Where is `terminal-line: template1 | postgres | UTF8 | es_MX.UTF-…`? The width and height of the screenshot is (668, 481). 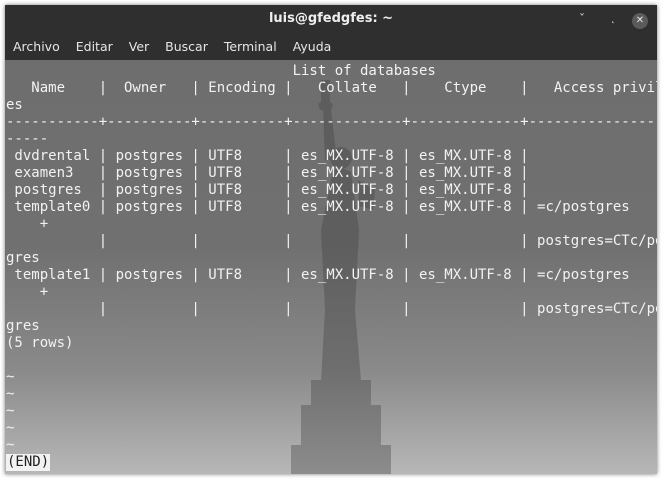 terminal-line: template1 | postgres | UTF8 | es_MX.UTF-… is located at coordinates (318, 275).